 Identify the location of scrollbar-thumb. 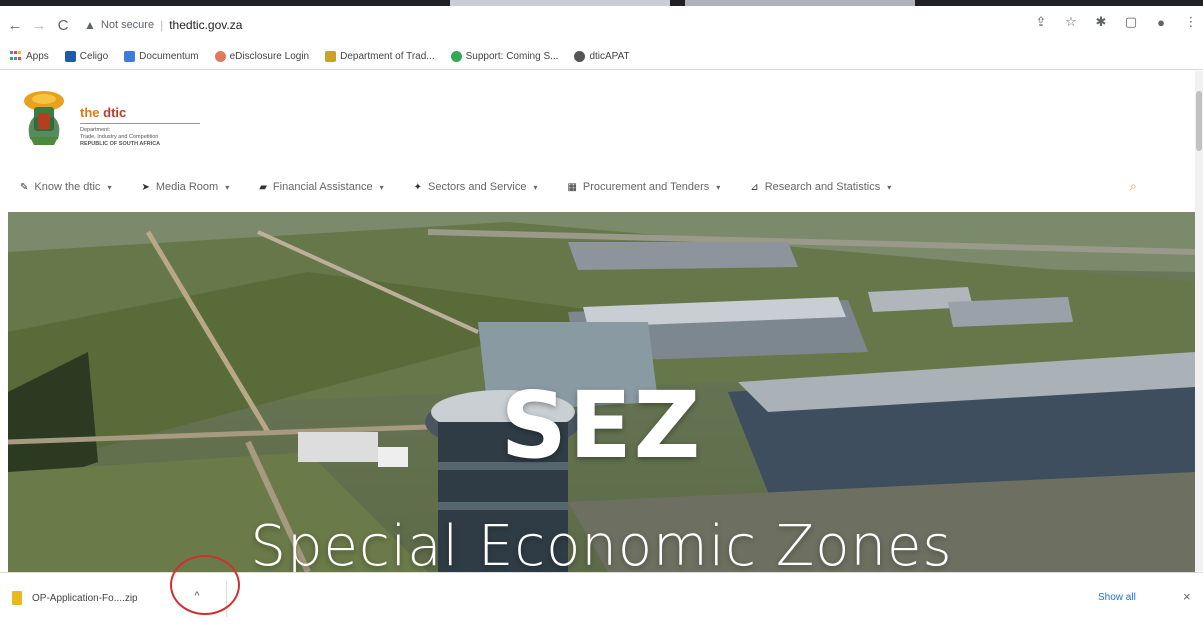
(1199, 121).